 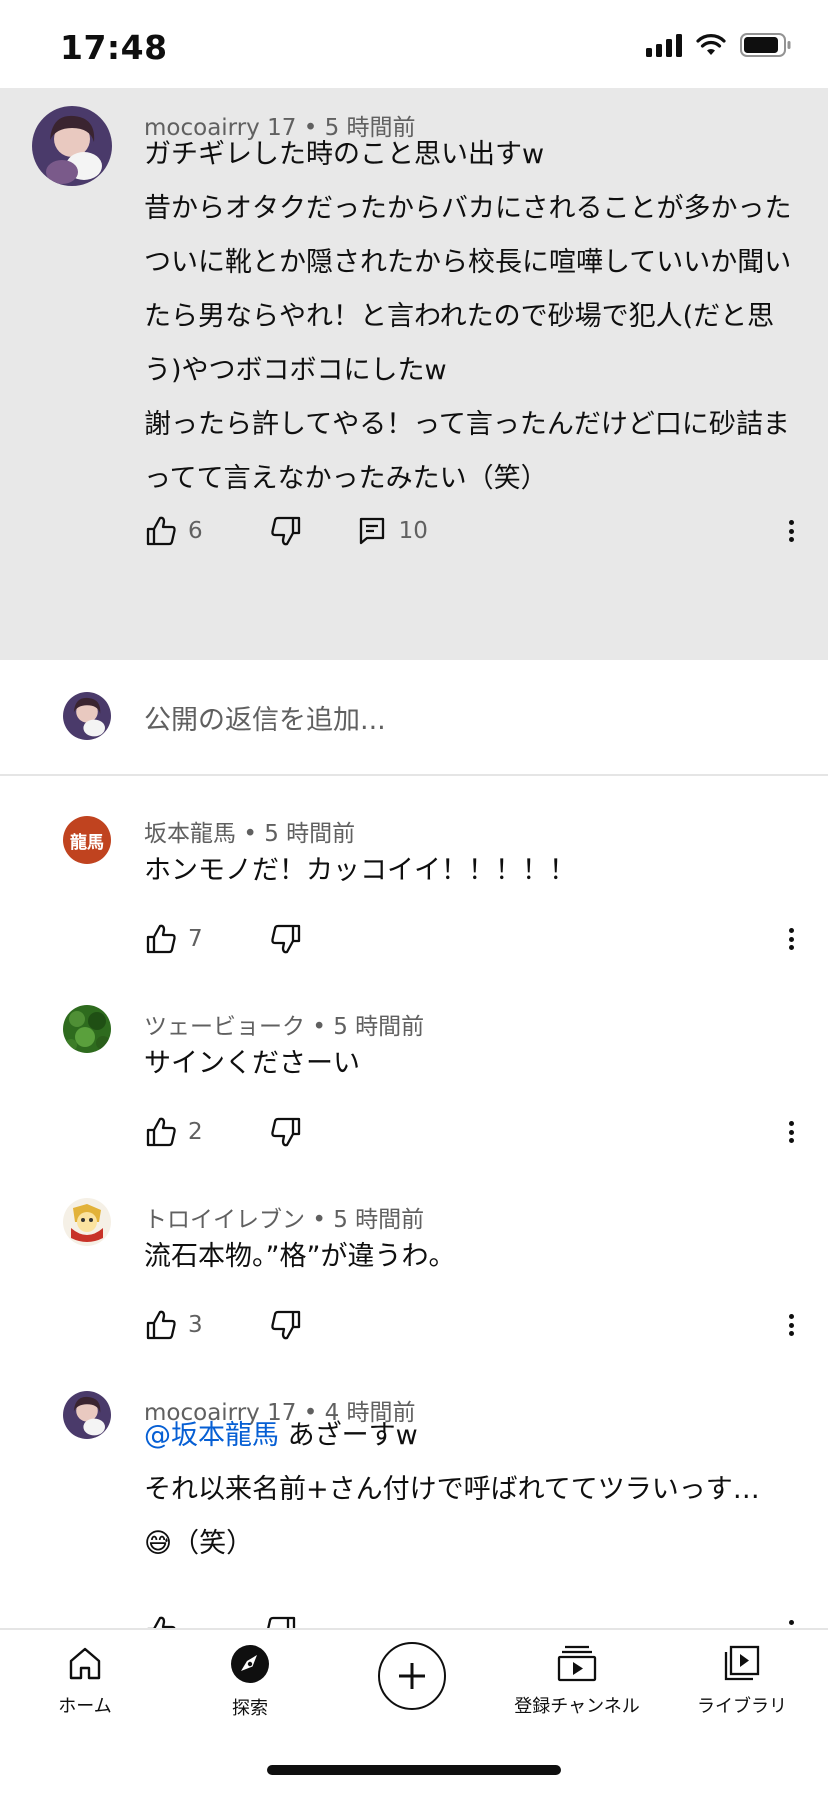 I want to click on comment-text: サインくださーい, so click(x=469, y=1064).